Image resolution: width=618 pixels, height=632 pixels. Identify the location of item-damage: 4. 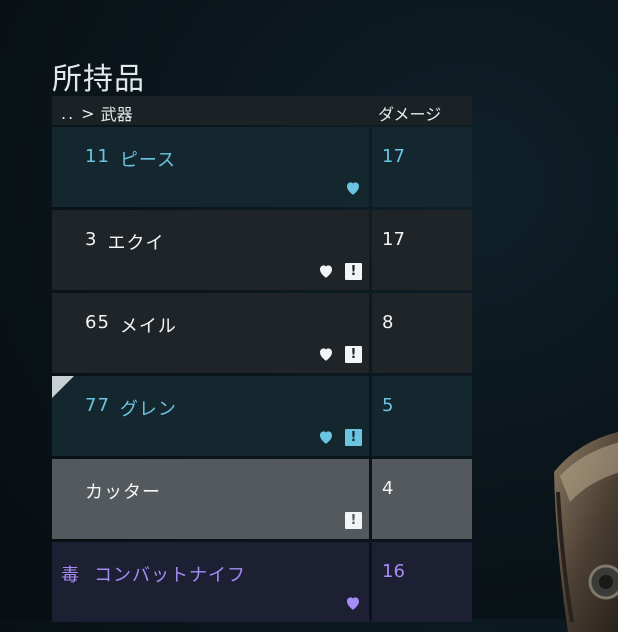
(388, 488).